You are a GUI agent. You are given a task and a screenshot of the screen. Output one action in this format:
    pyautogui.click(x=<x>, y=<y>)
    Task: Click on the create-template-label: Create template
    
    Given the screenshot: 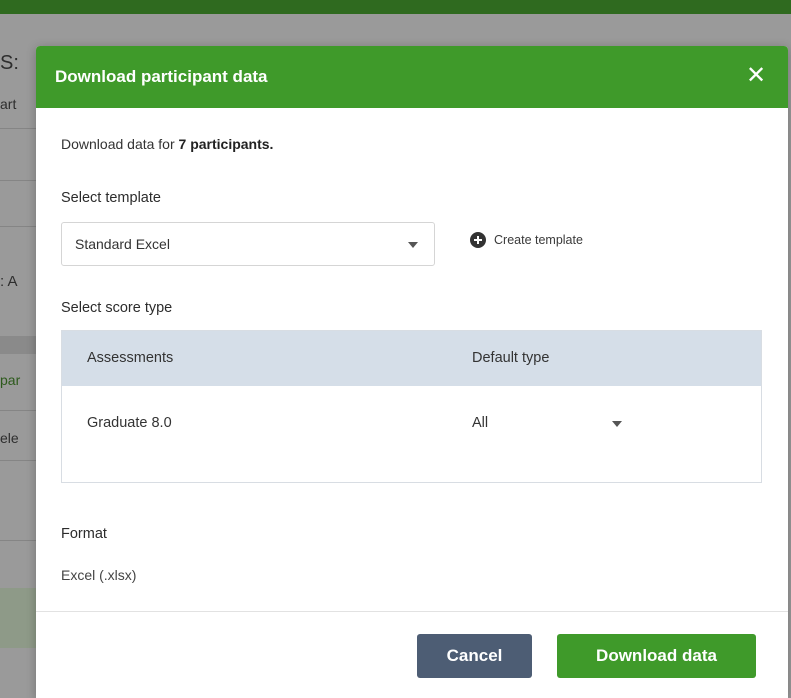 What is the action you would take?
    pyautogui.click(x=538, y=240)
    